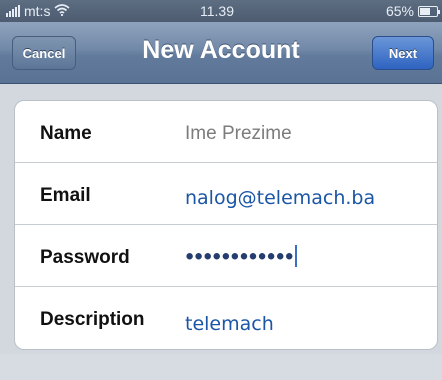  I want to click on status-time: 11.39, so click(217, 11).